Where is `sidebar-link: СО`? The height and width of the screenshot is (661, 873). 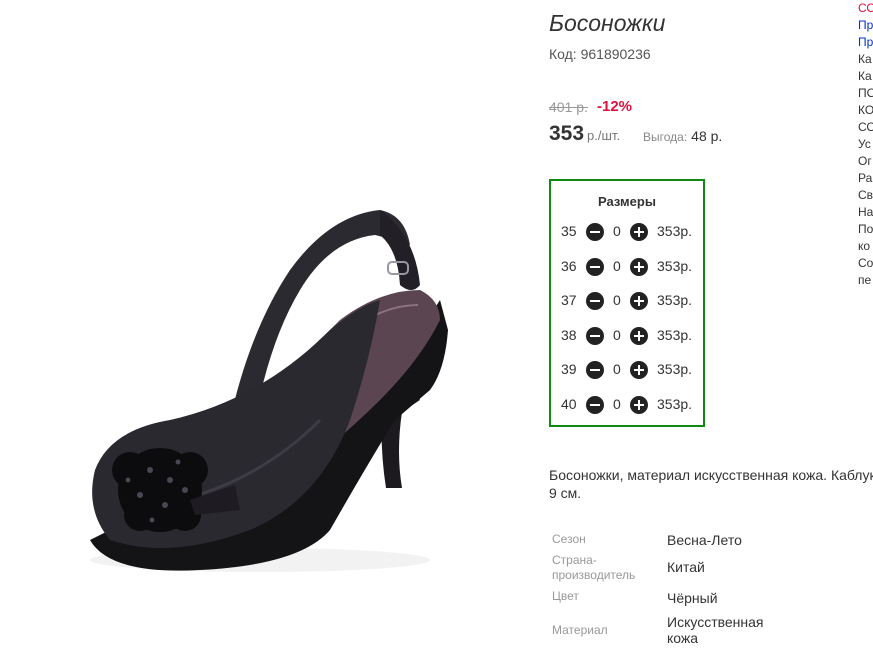
sidebar-link: СО is located at coordinates (865, 8).